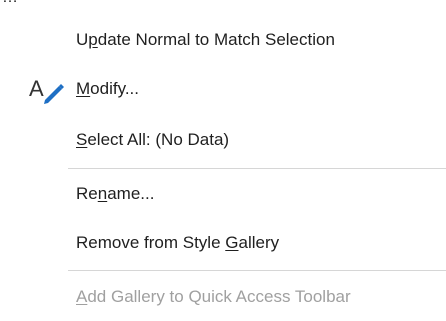  I want to click on menu-item-remove-from-gallery: Remove from Style Gallery, so click(223, 243).